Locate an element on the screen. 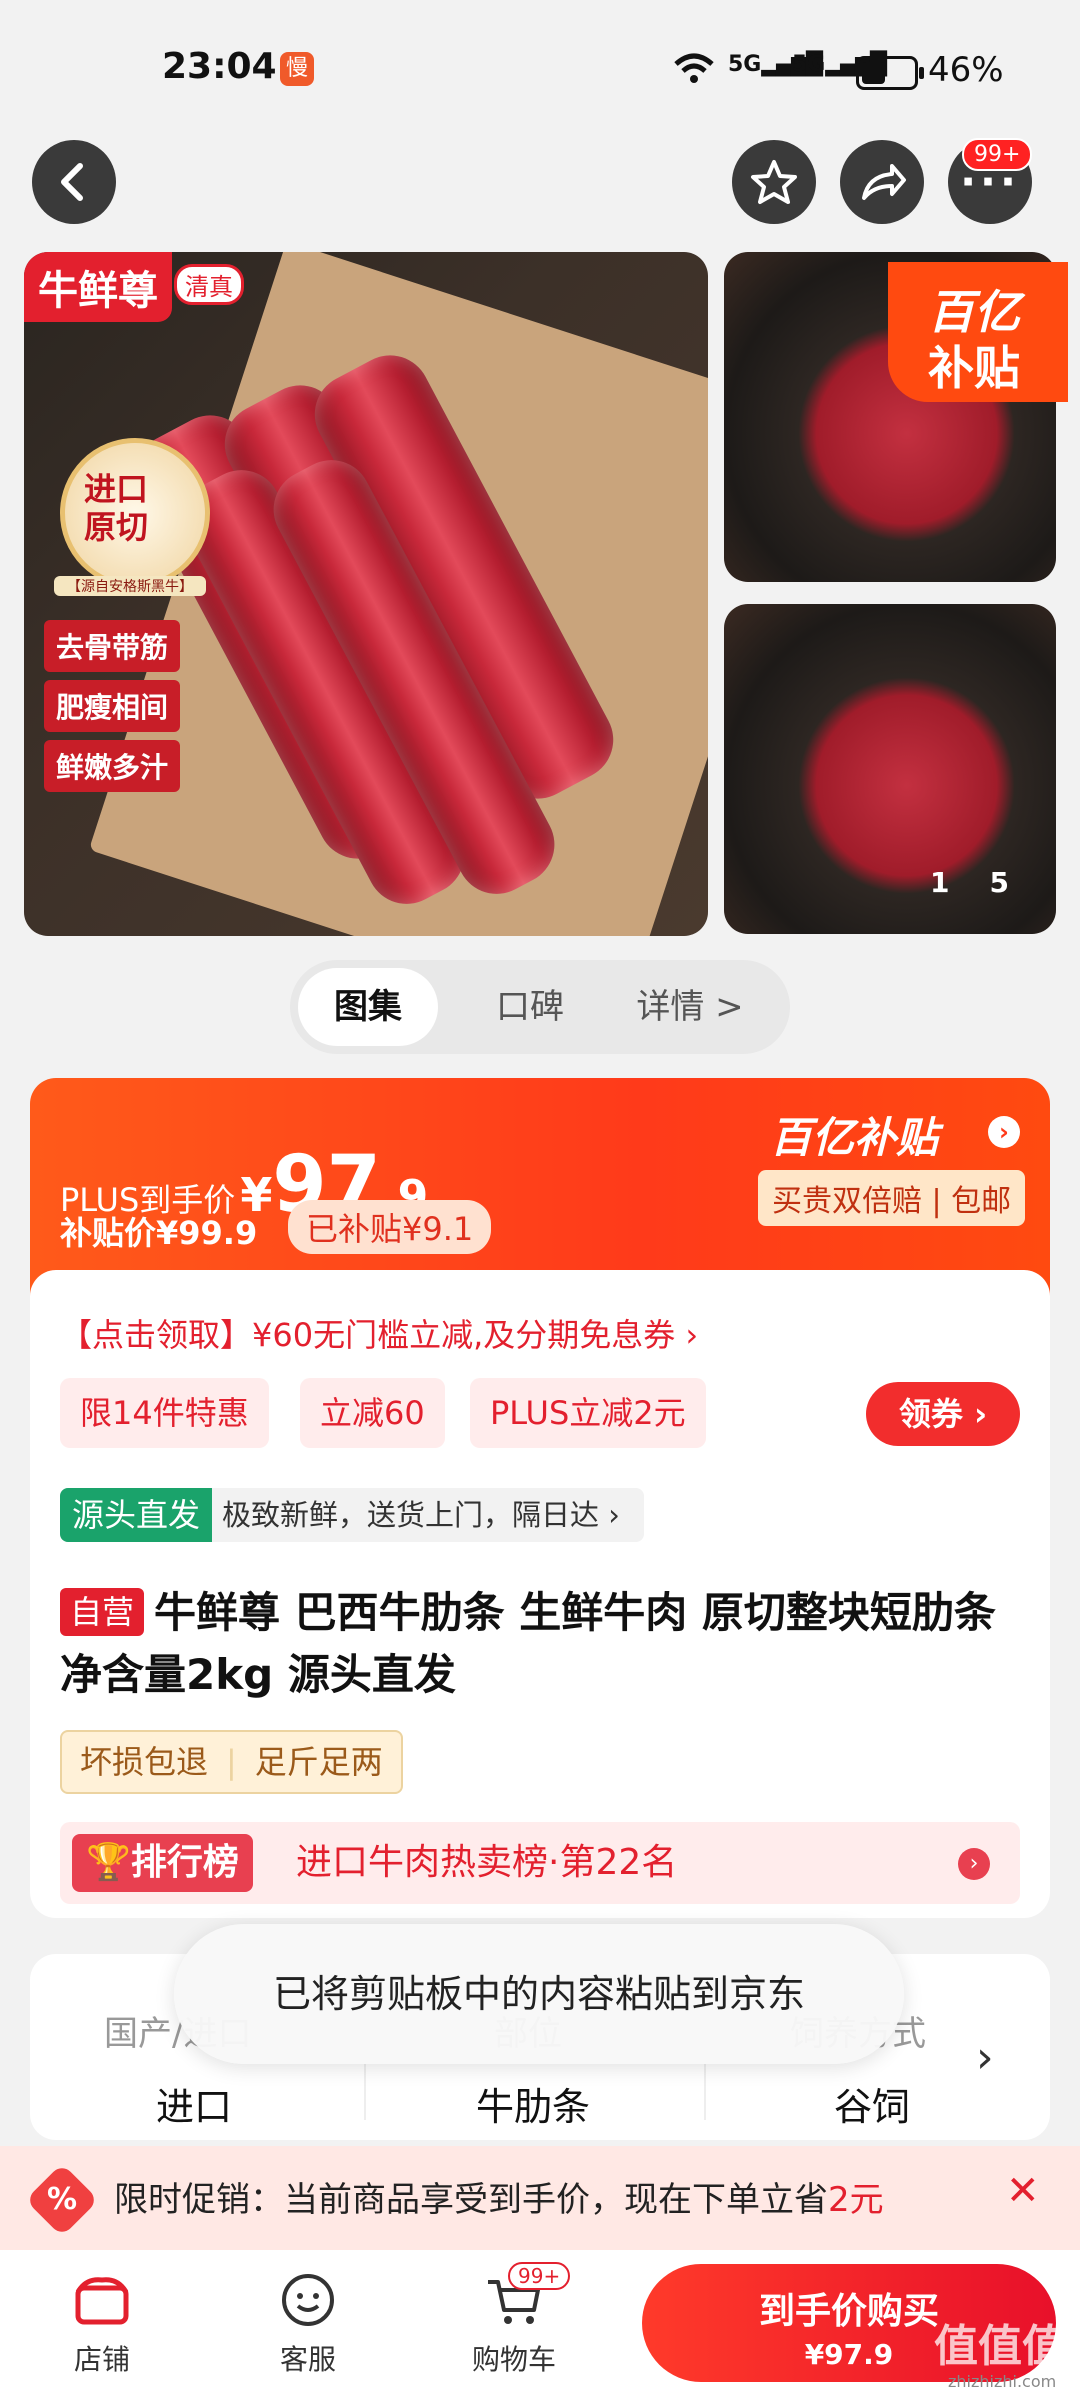 The height and width of the screenshot is (2400, 1080). subsidy-corner-badge: 百亿 补贴 is located at coordinates (978, 332).